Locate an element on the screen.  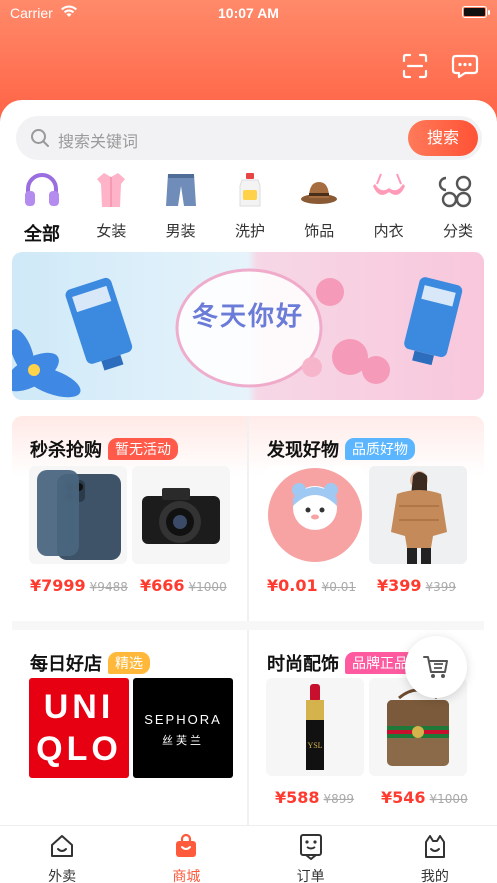
status-bar: Carrier 10:07 AM is located at coordinates (248, 14).